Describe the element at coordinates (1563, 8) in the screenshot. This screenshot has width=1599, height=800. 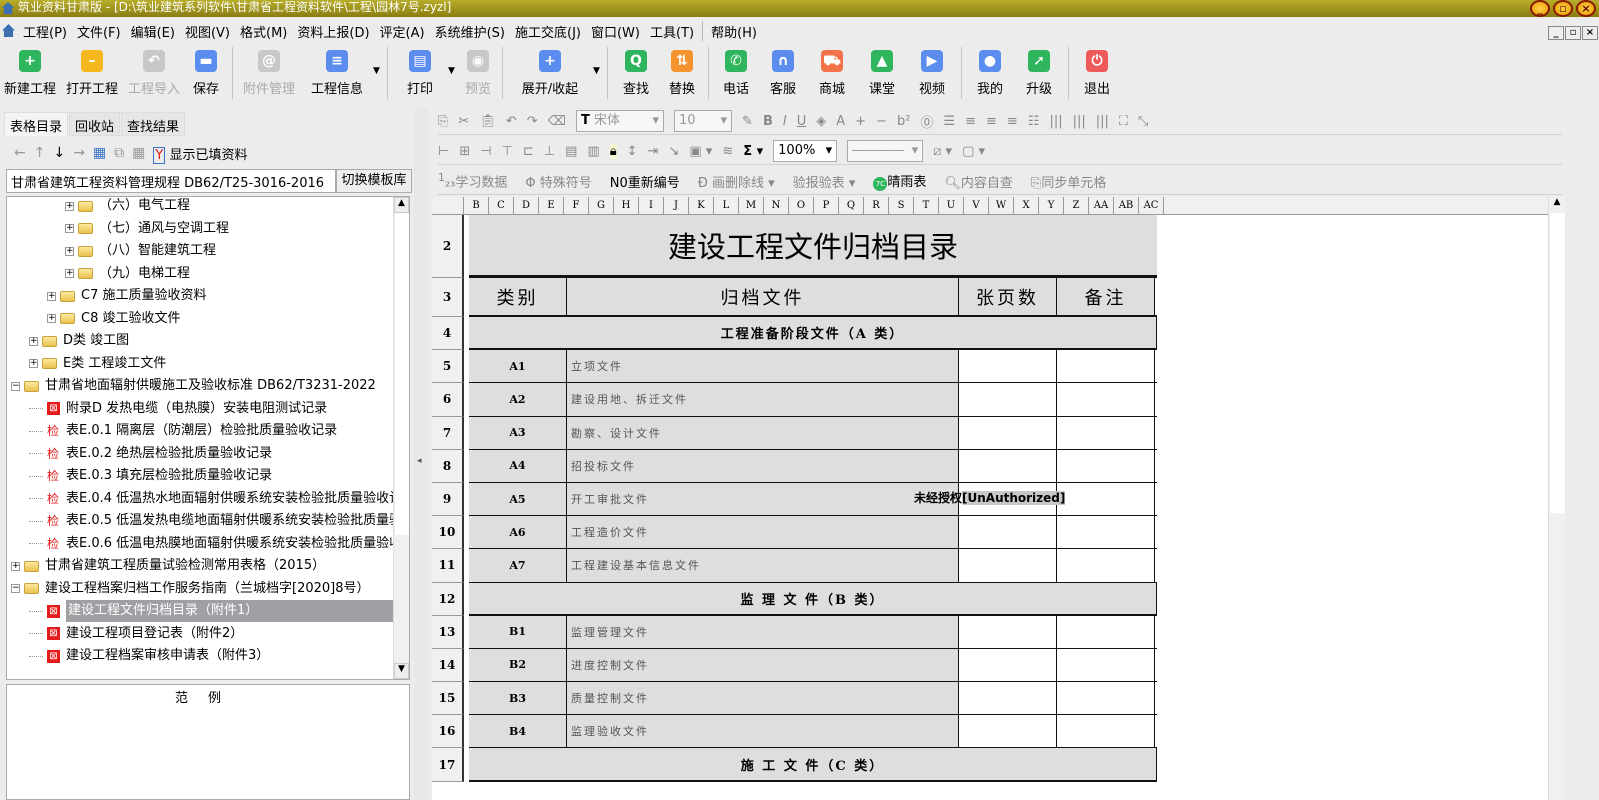
I see `restore-button: ▫` at that location.